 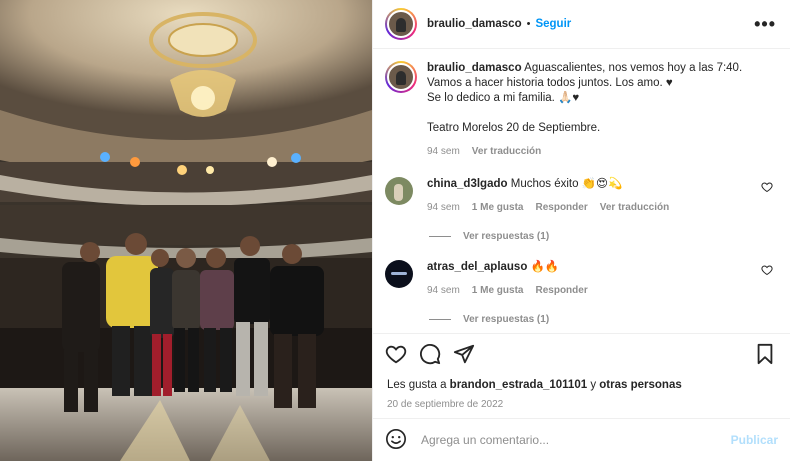 What do you see at coordinates (431, 355) in the screenshot?
I see `comment-bubble-icon` at bounding box center [431, 355].